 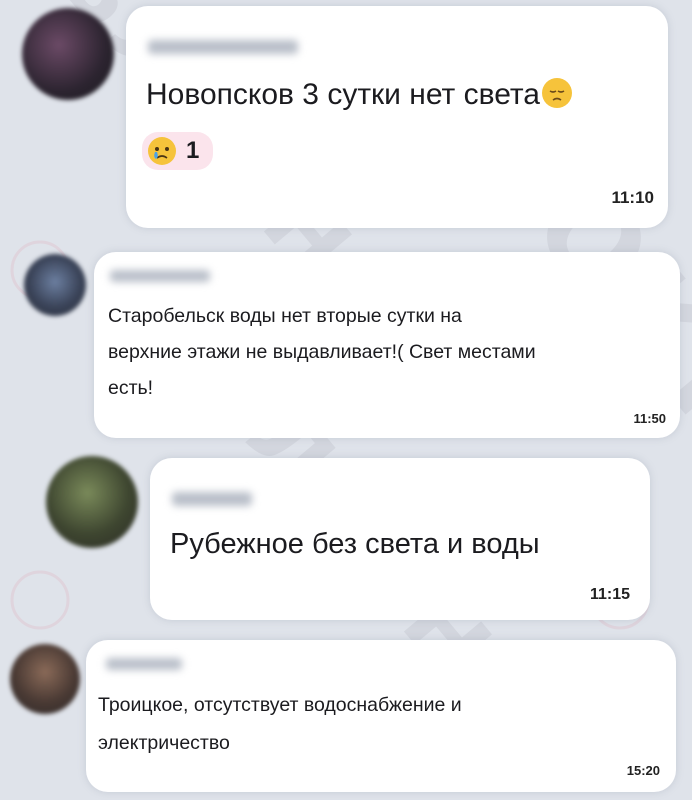 What do you see at coordinates (162, 151) in the screenshot?
I see `crying-face-icon` at bounding box center [162, 151].